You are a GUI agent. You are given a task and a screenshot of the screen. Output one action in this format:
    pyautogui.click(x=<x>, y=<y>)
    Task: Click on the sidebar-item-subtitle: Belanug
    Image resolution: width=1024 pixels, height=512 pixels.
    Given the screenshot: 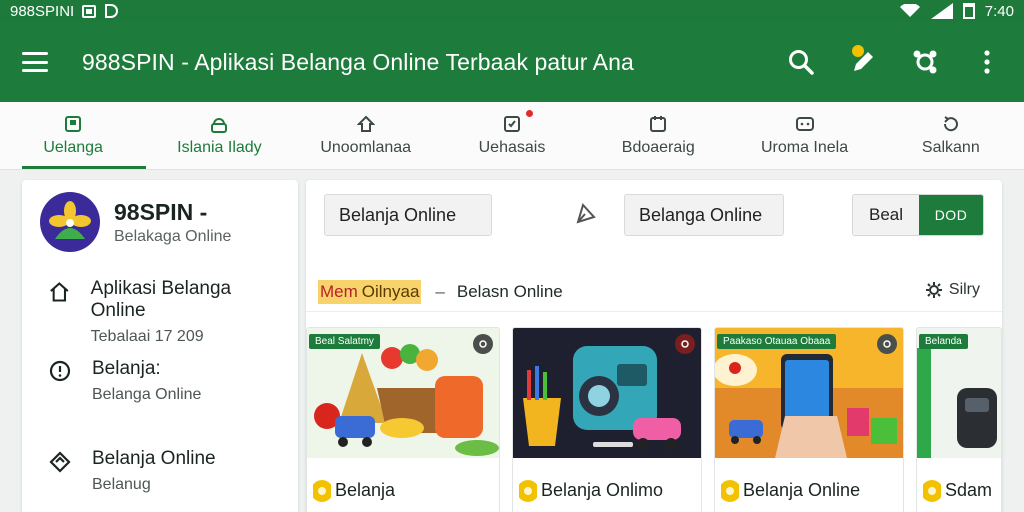 What is the action you would take?
    pyautogui.click(x=121, y=484)
    